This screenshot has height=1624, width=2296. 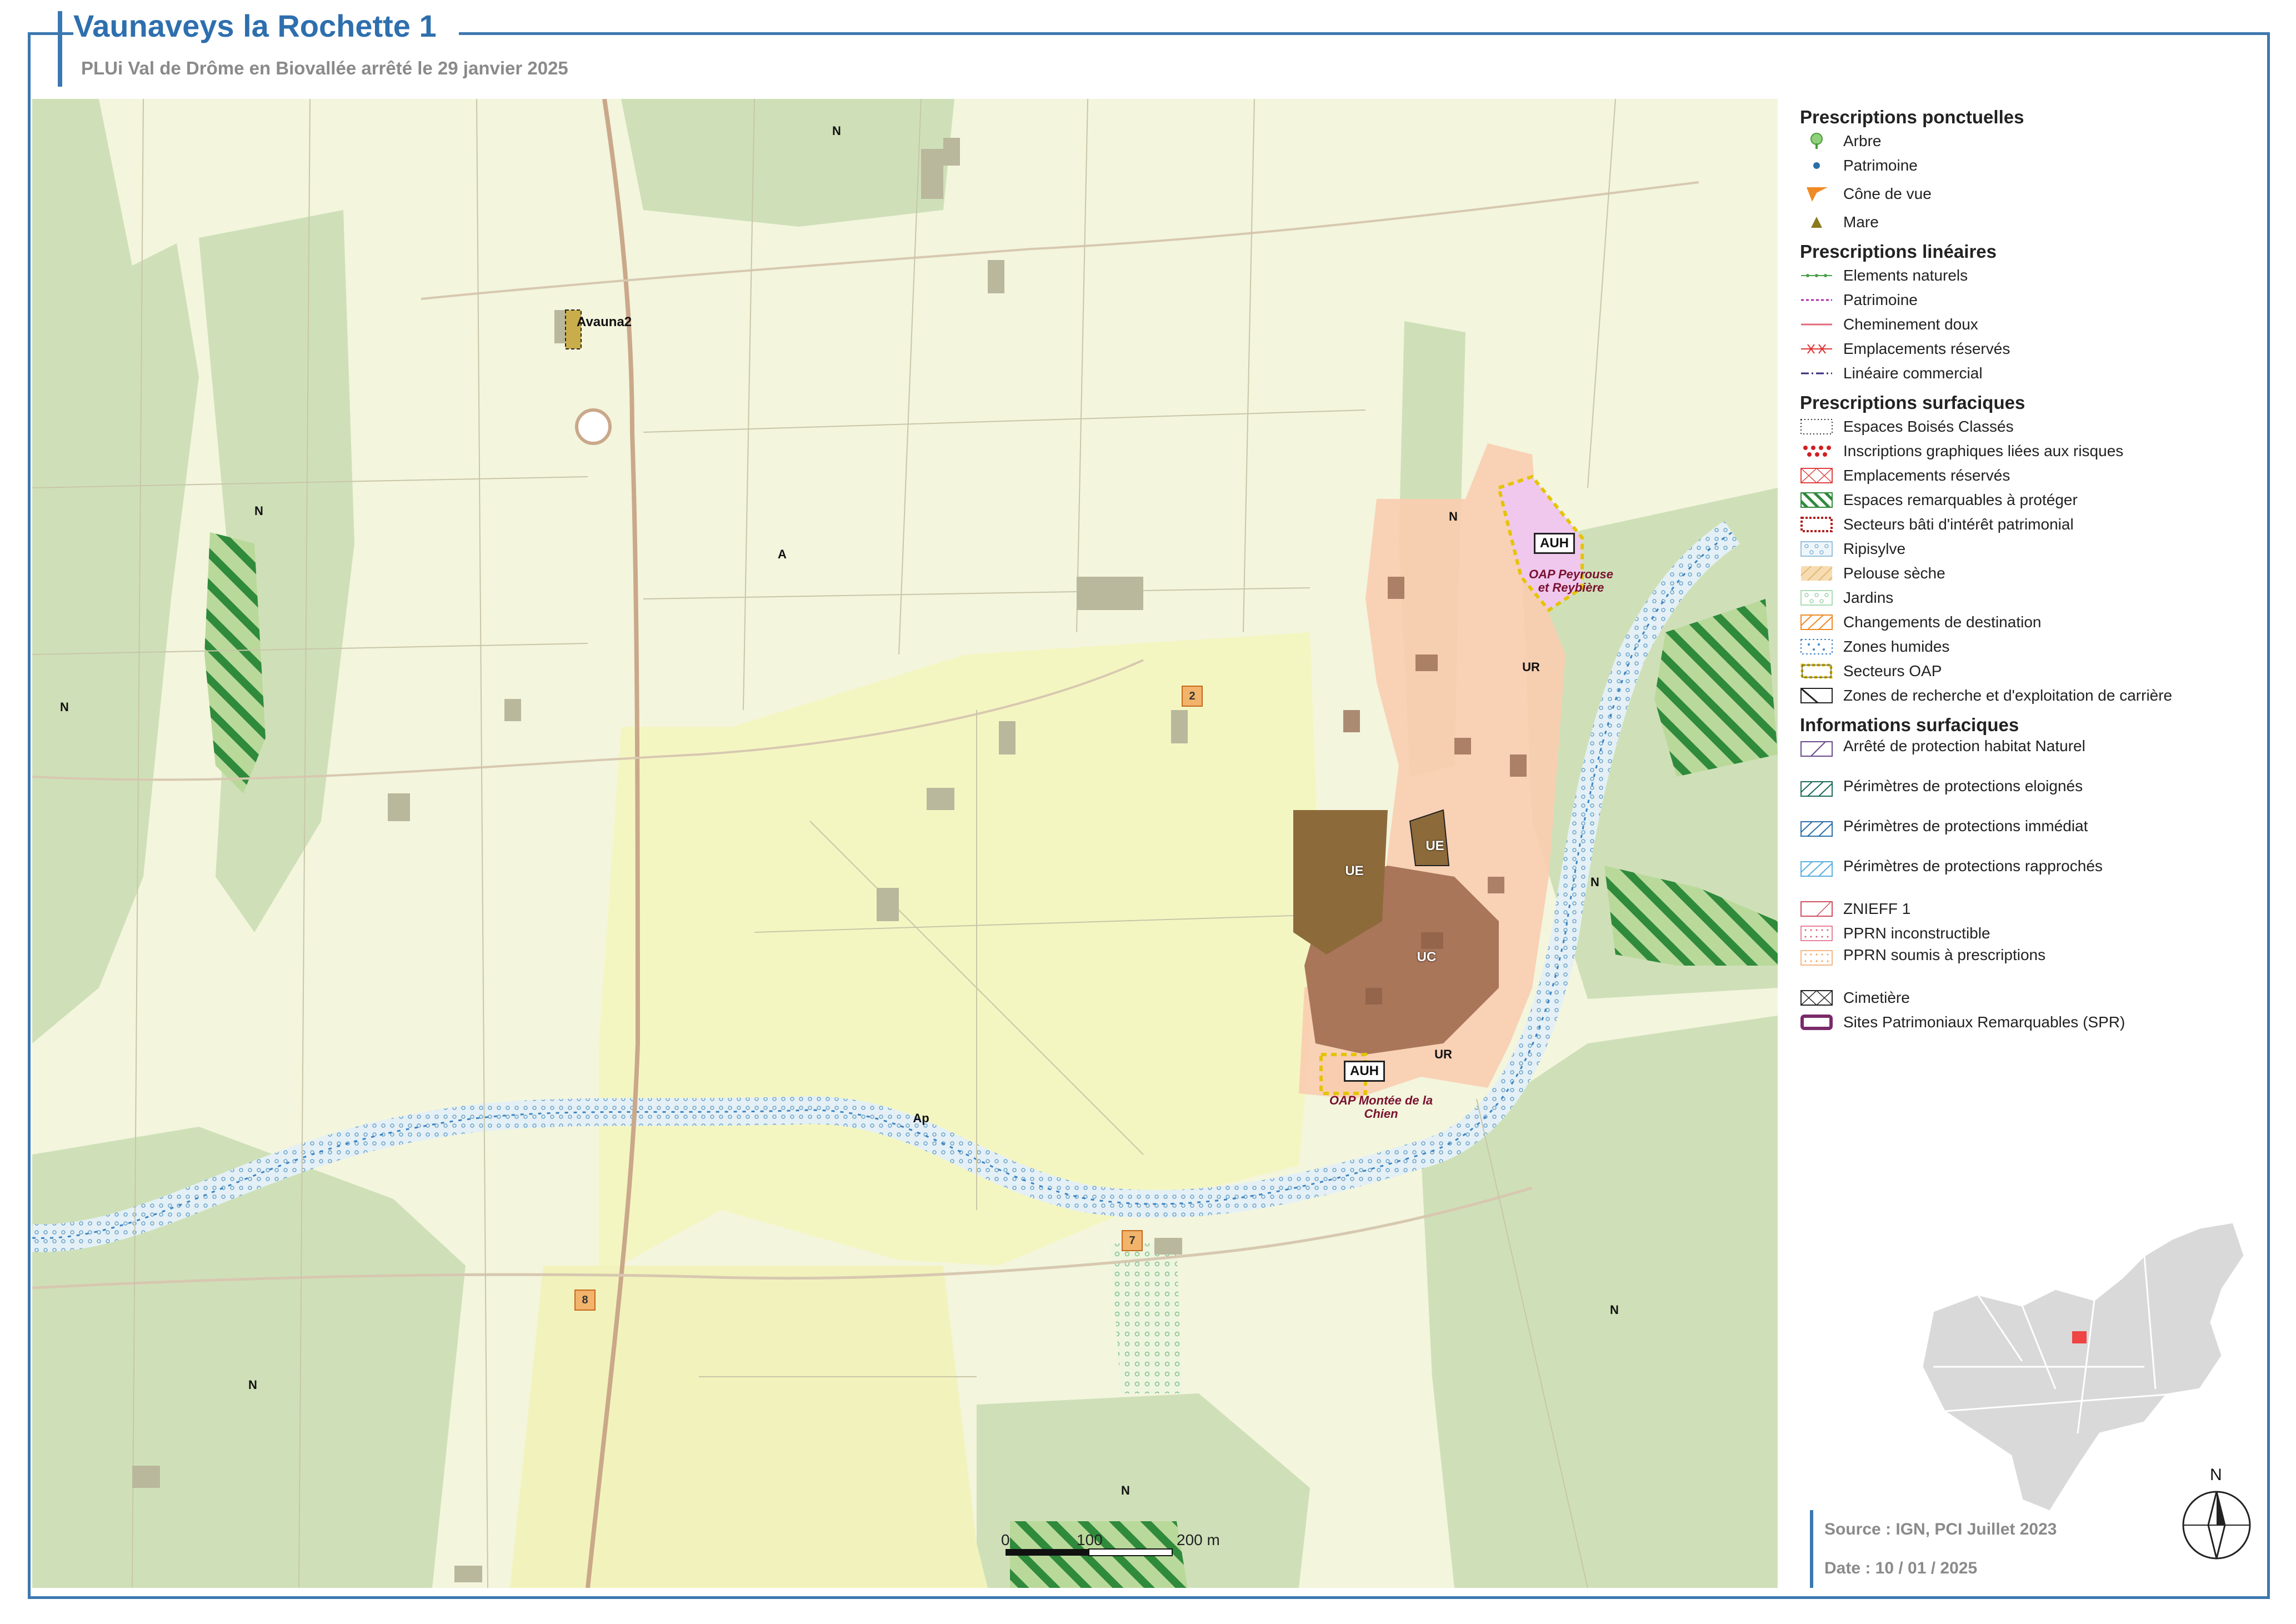 I want to click on patrimonial-swatch, so click(x=1816, y=524).